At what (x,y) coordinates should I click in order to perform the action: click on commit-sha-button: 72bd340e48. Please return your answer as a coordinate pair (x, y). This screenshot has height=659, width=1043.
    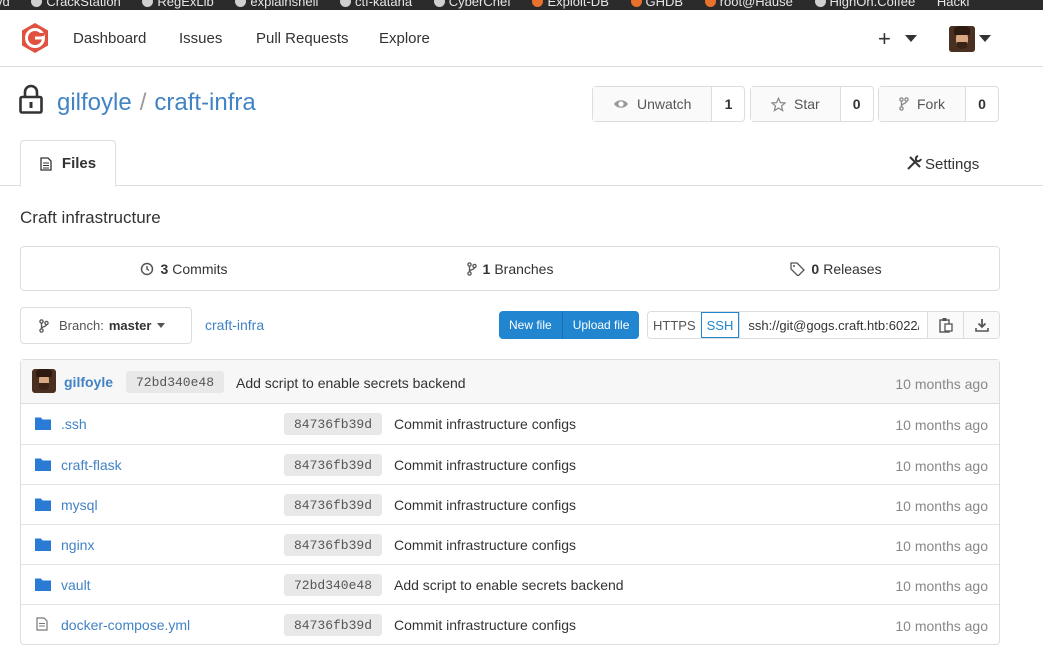
    Looking at the image, I should click on (175, 382).